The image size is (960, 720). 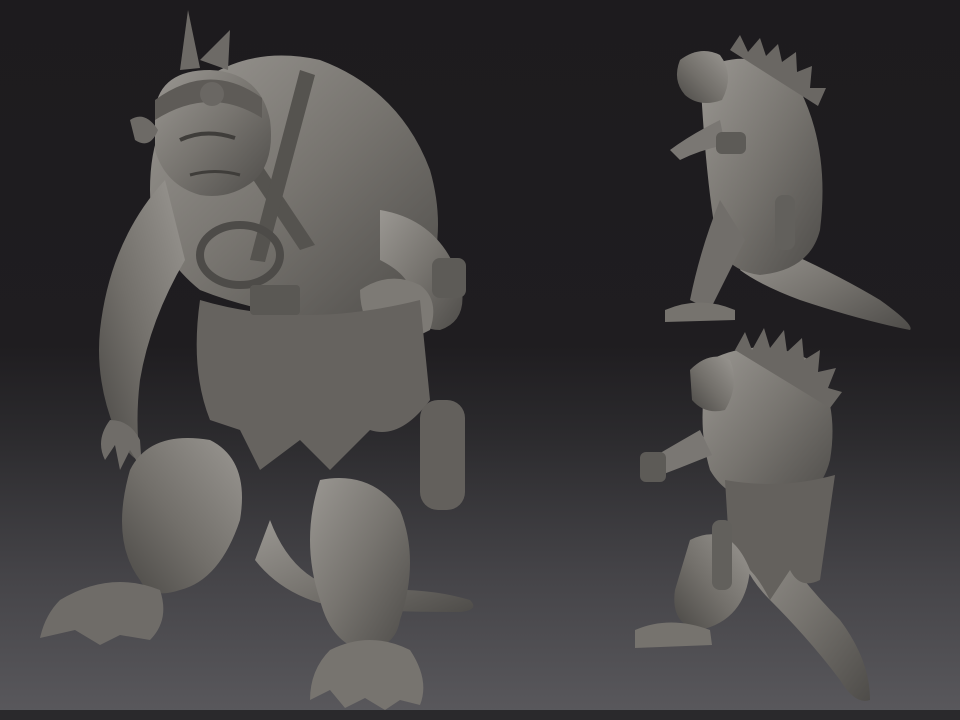 What do you see at coordinates (182, 516) in the screenshot?
I see `main-left-leg` at bounding box center [182, 516].